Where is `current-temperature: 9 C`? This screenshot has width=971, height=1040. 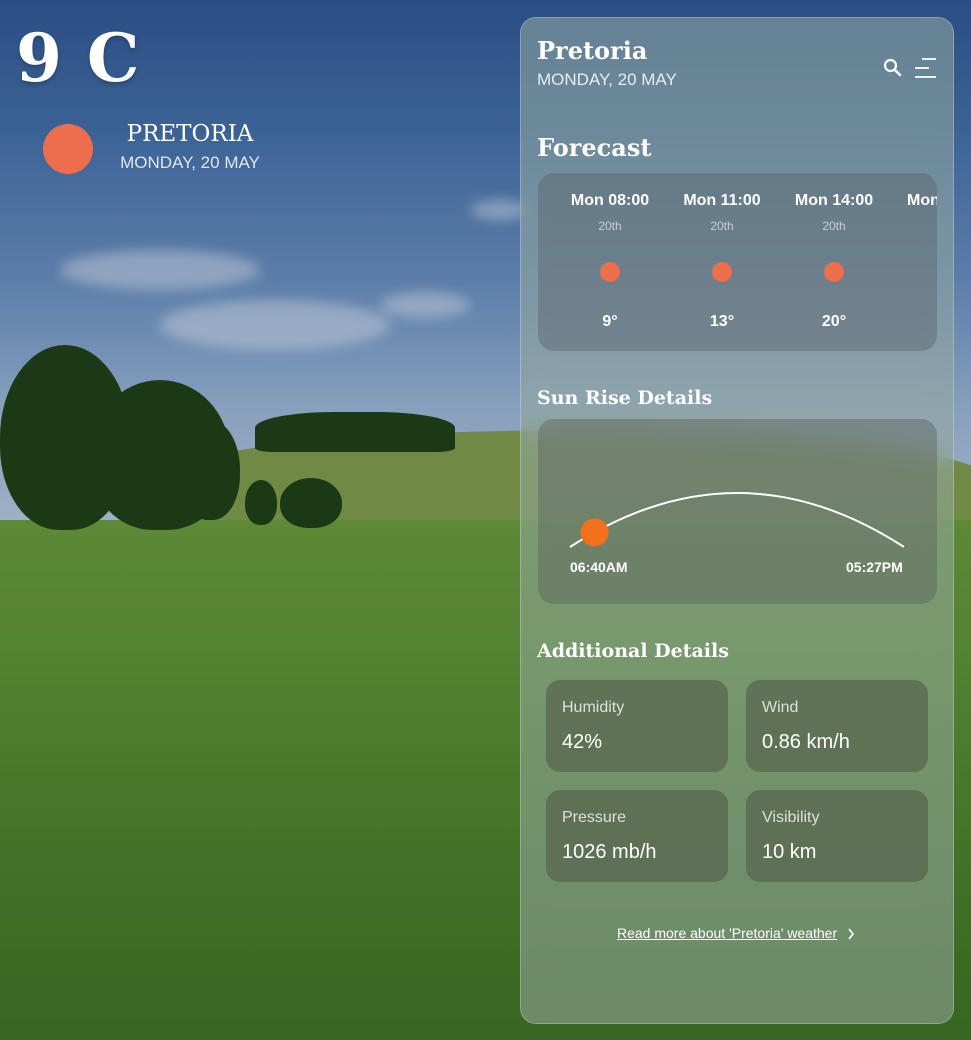
current-temperature: 9 C is located at coordinates (78, 58).